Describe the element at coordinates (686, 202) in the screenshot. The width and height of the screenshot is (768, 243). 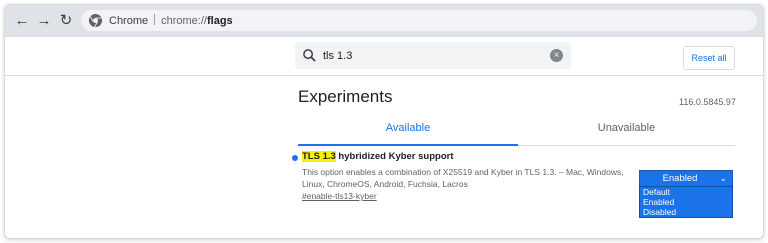
I see `select-dropdown: Default Enabled Disabled` at that location.